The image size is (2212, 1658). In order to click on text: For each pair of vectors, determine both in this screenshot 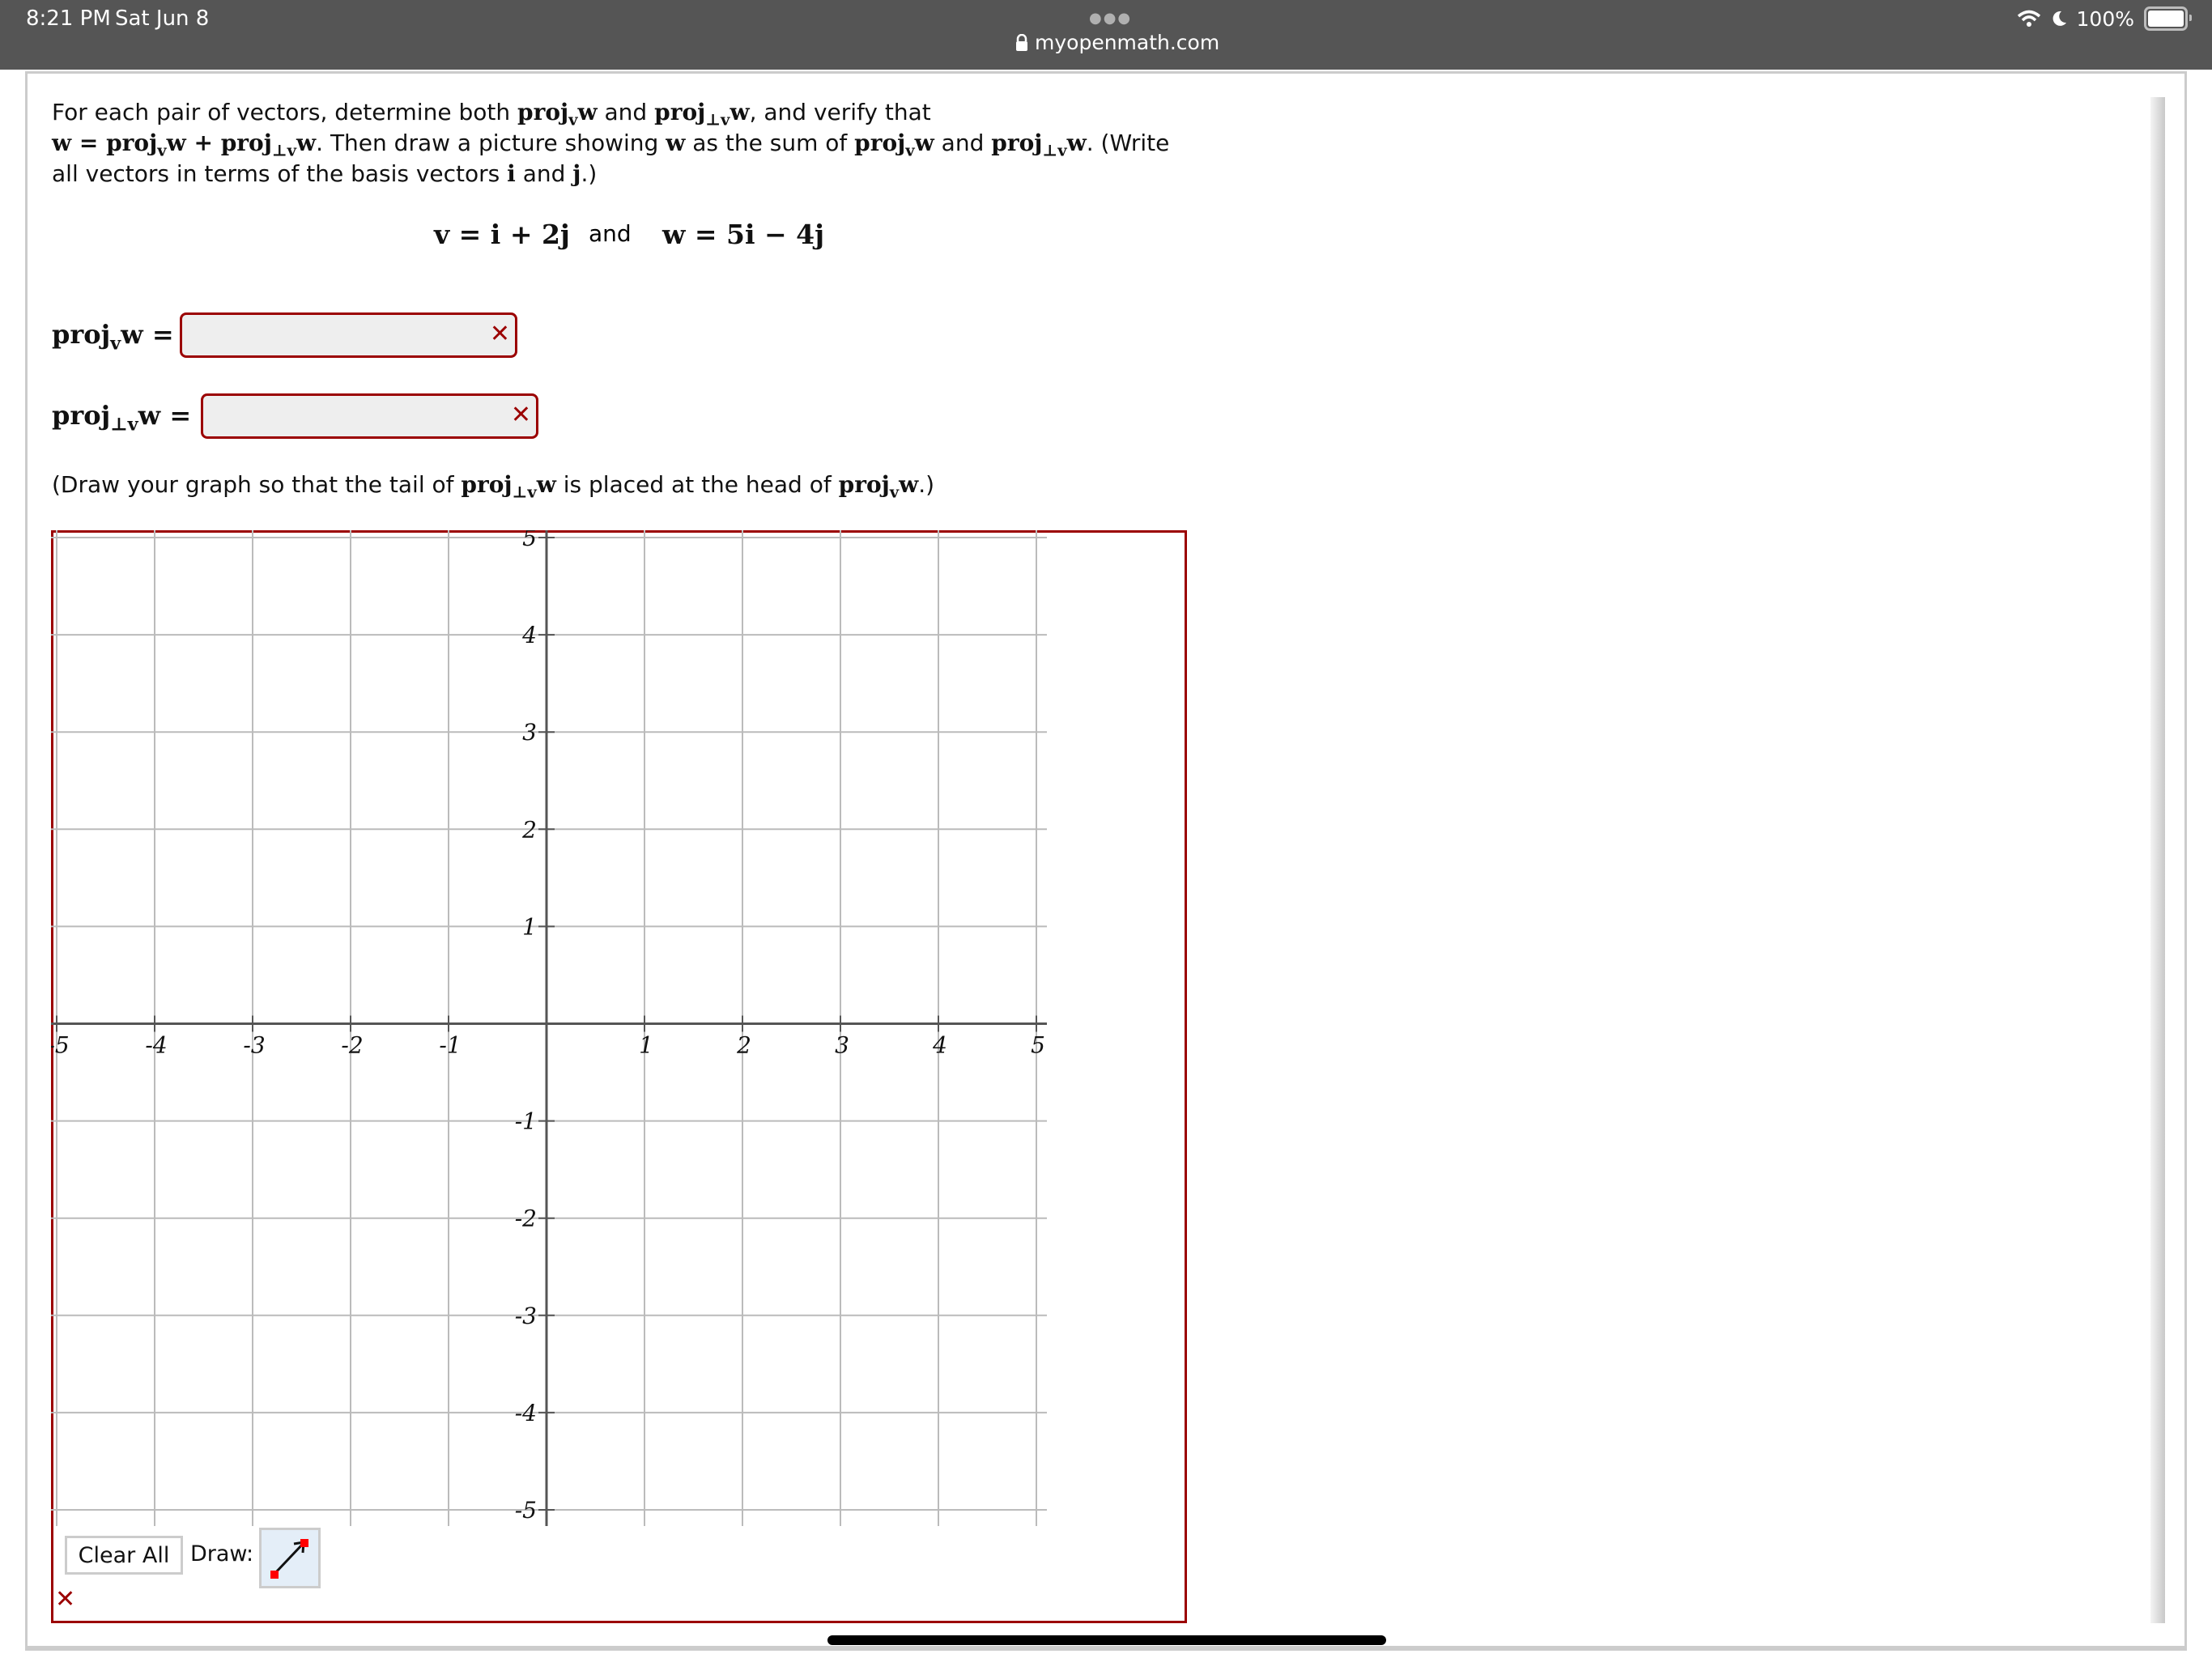, I will do `click(284, 112)`.